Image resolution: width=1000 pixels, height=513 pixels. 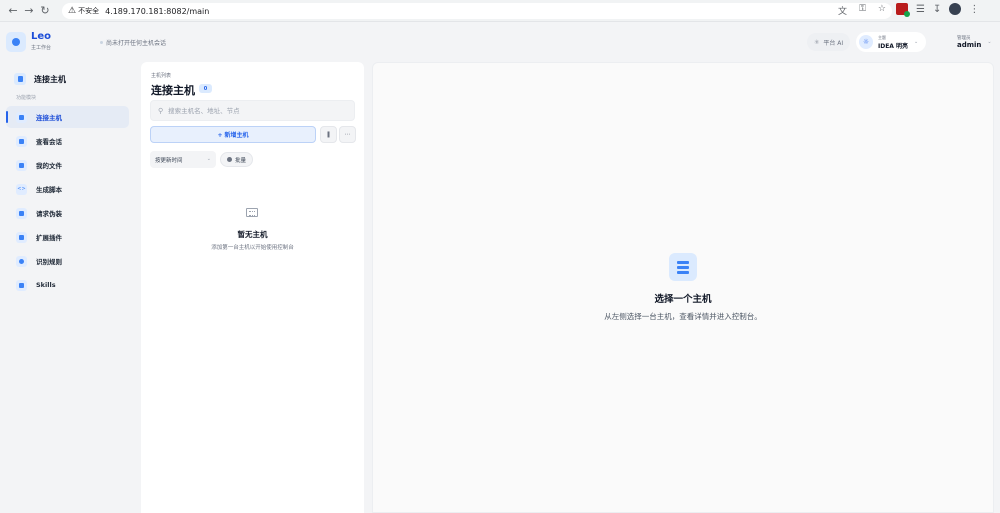 What do you see at coordinates (21, 261) in the screenshot?
I see `gear-icon` at bounding box center [21, 261].